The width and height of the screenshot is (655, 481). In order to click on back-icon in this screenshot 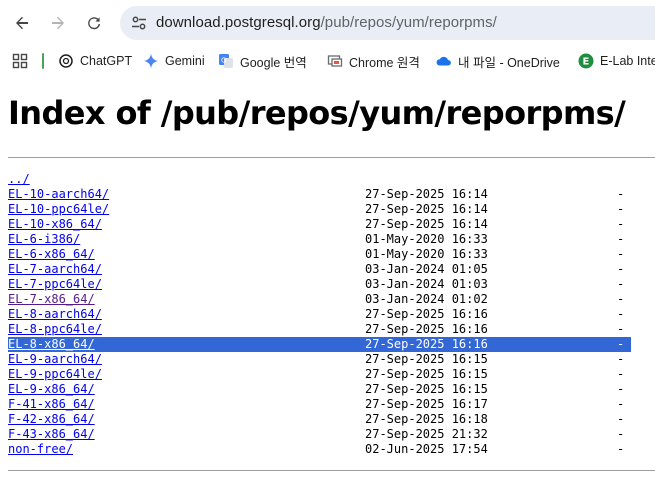, I will do `click(22, 23)`.